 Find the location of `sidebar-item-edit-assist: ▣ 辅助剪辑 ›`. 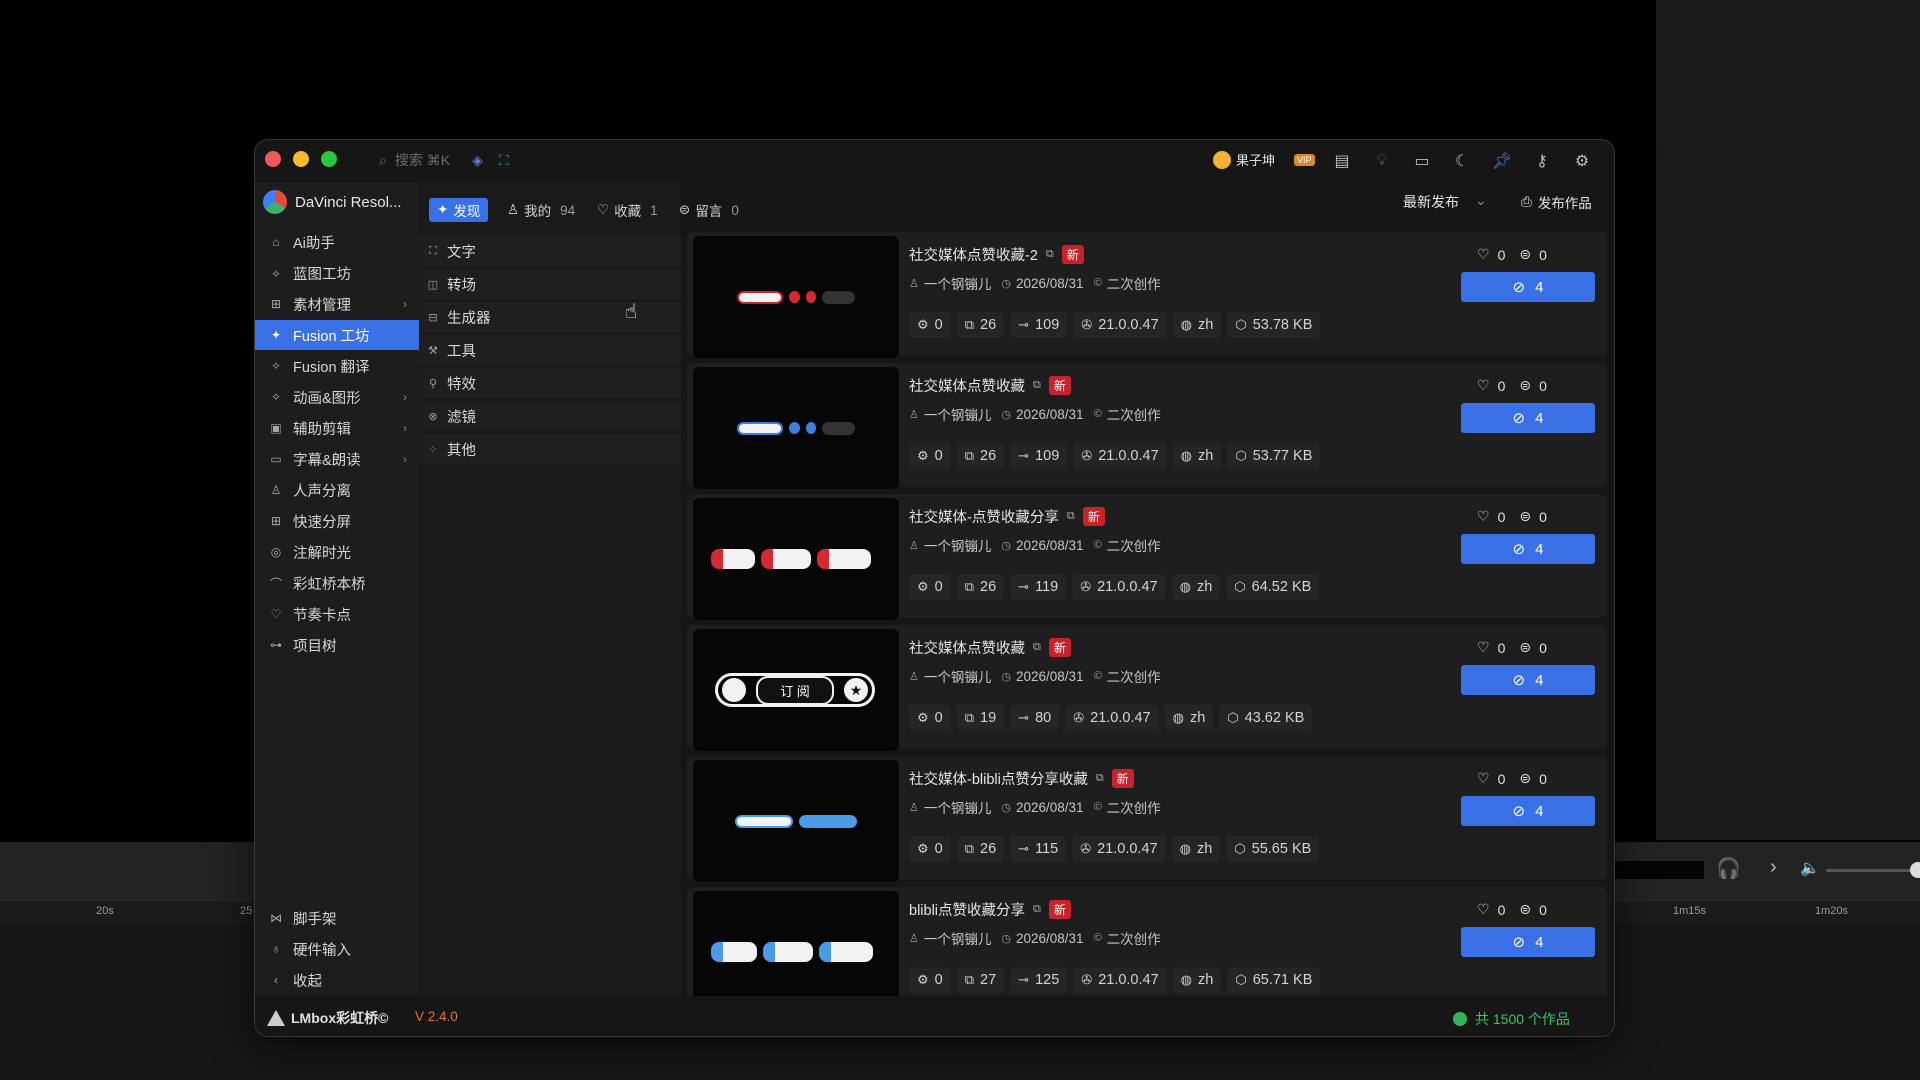

sidebar-item-edit-assist: ▣ 辅助剪辑 › is located at coordinates (337, 428).